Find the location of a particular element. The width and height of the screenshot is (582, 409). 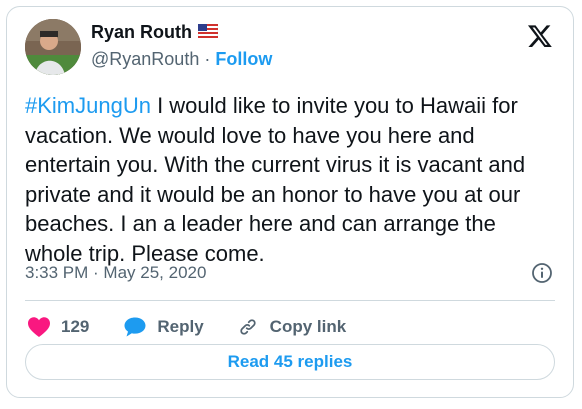

author-name-row: Ryan Routh is located at coordinates (155, 32).